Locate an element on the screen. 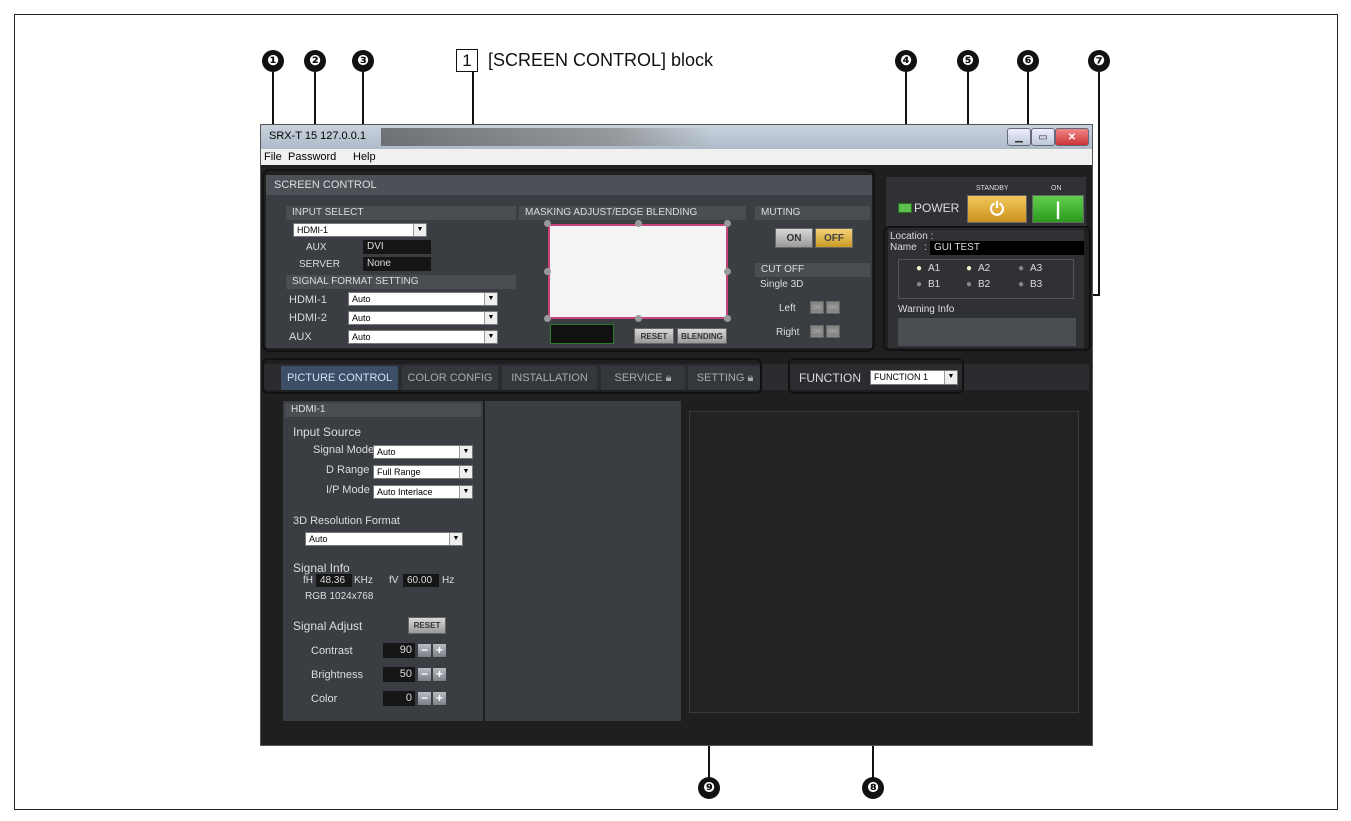 Image resolution: width=1351 pixels, height=821 pixels. minimize-button: ▁ is located at coordinates (1019, 137).